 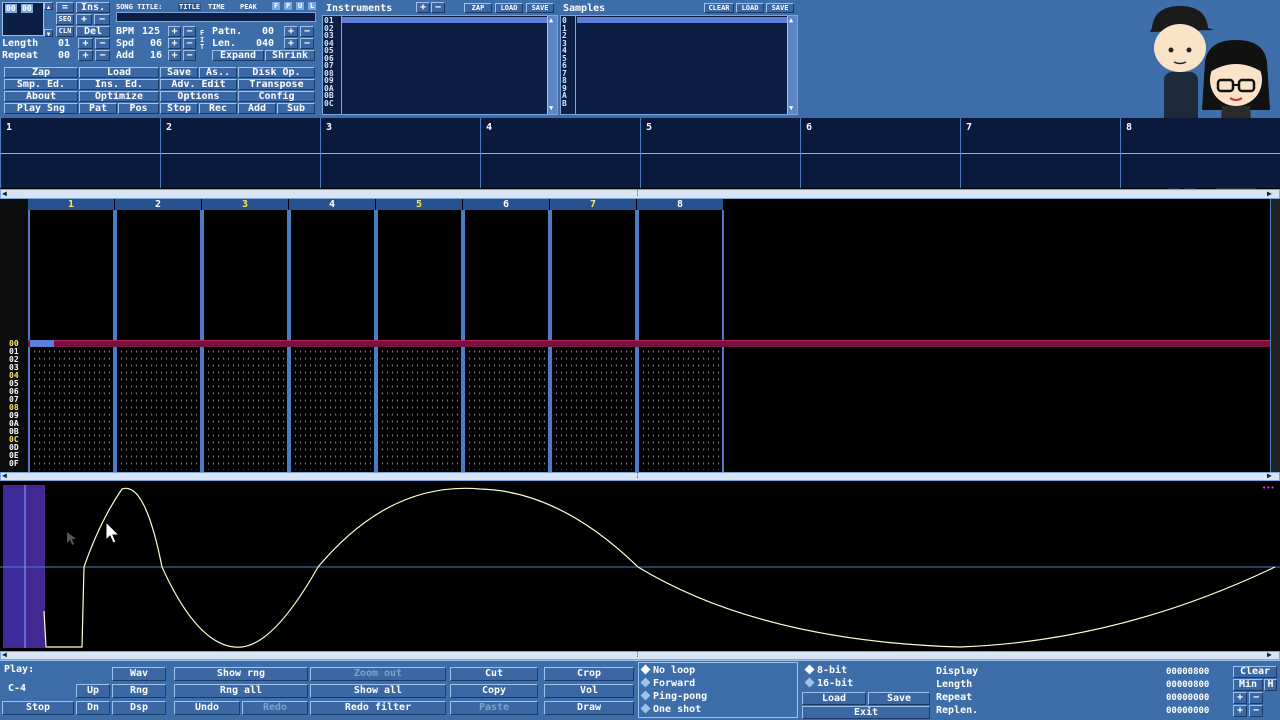 What do you see at coordinates (84, 19) in the screenshot?
I see `seq-plus: +` at bounding box center [84, 19].